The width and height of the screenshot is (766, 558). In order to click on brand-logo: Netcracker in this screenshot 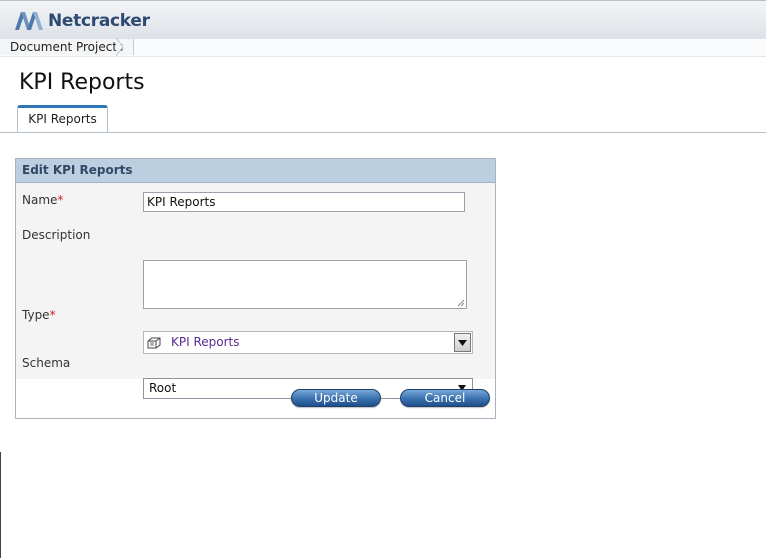, I will do `click(82, 21)`.